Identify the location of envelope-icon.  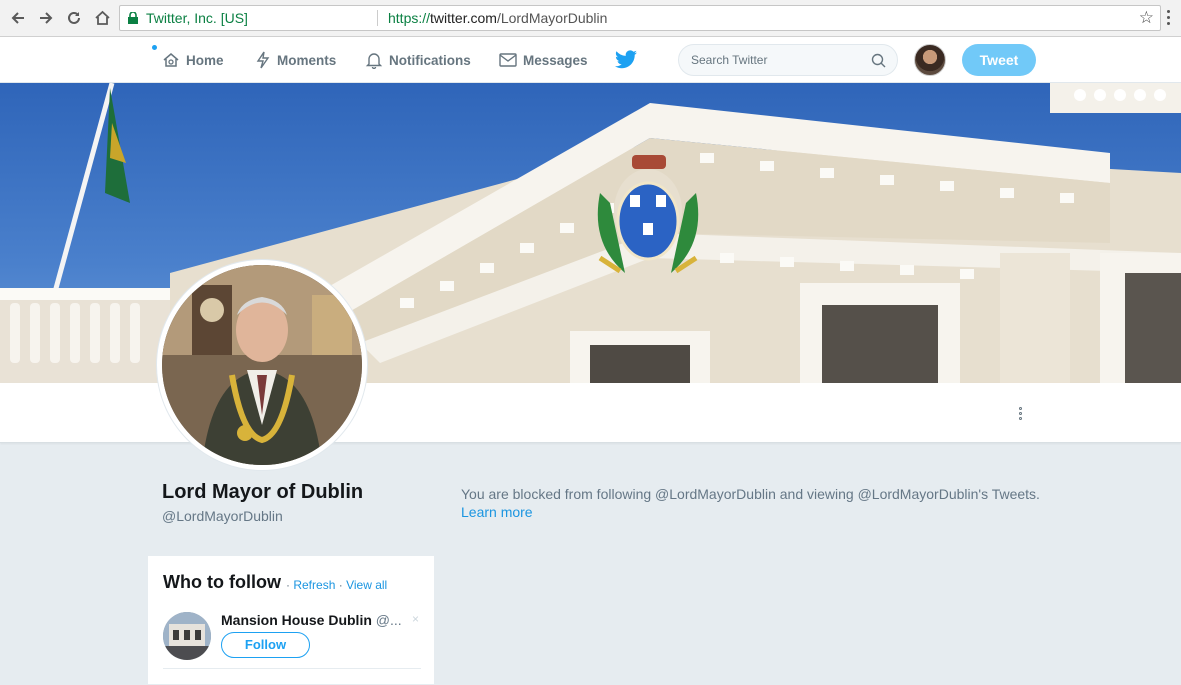
(508, 60).